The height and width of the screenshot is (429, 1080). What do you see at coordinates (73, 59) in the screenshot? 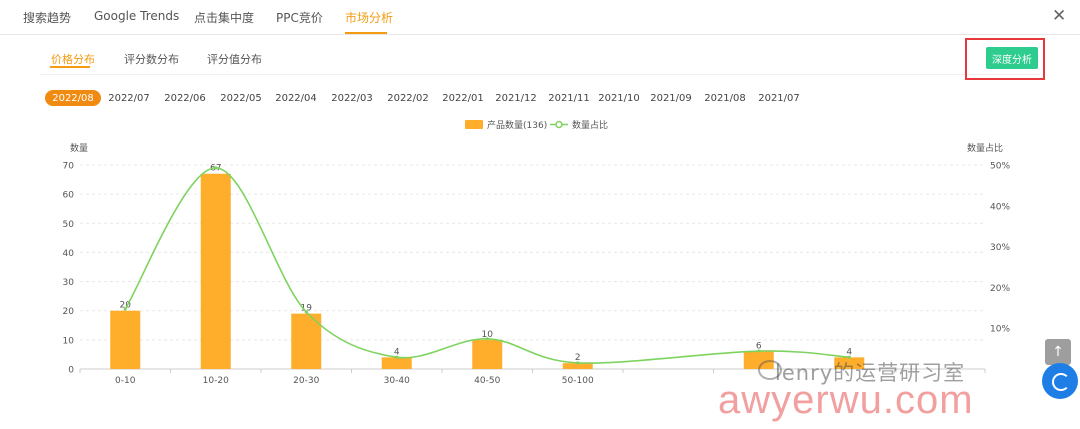
I see `subtab-price-distribution: 价格分布` at bounding box center [73, 59].